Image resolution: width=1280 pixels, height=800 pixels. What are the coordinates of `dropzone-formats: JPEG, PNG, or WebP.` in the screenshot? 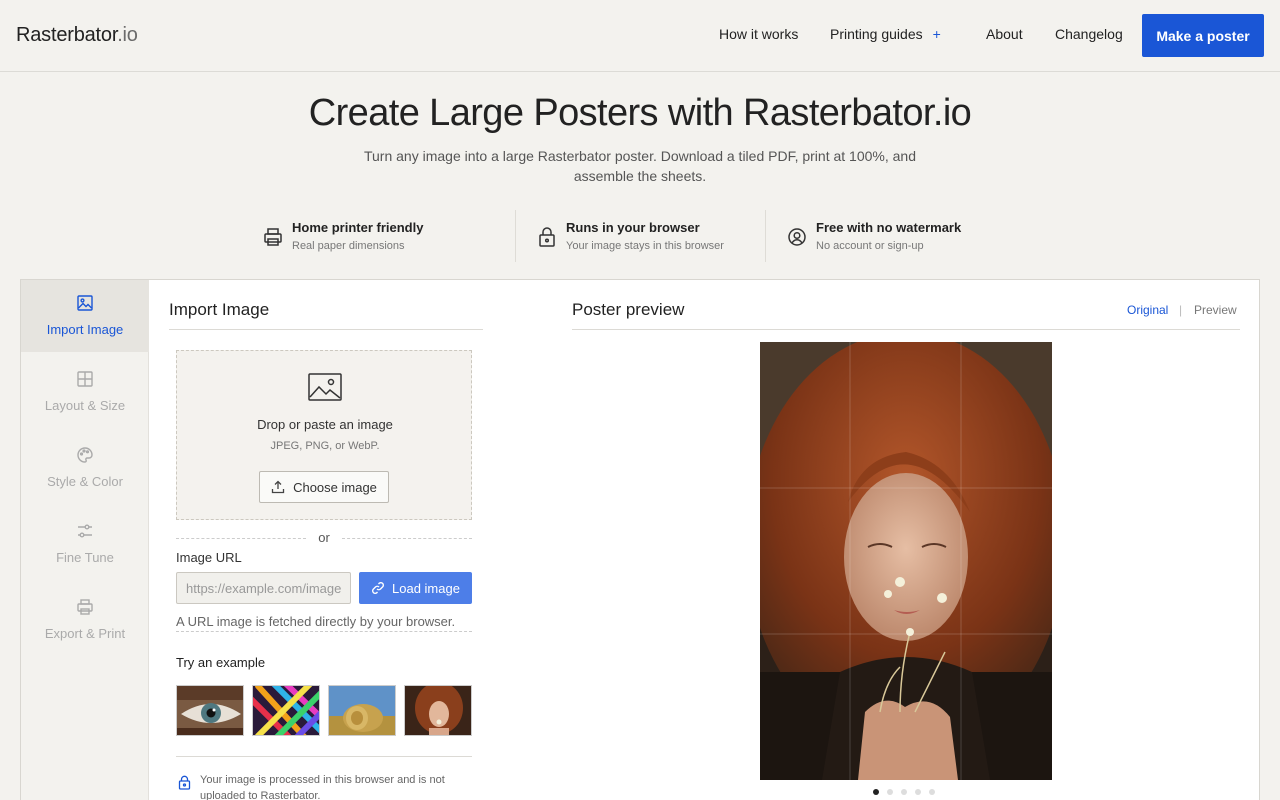 It's located at (325, 446).